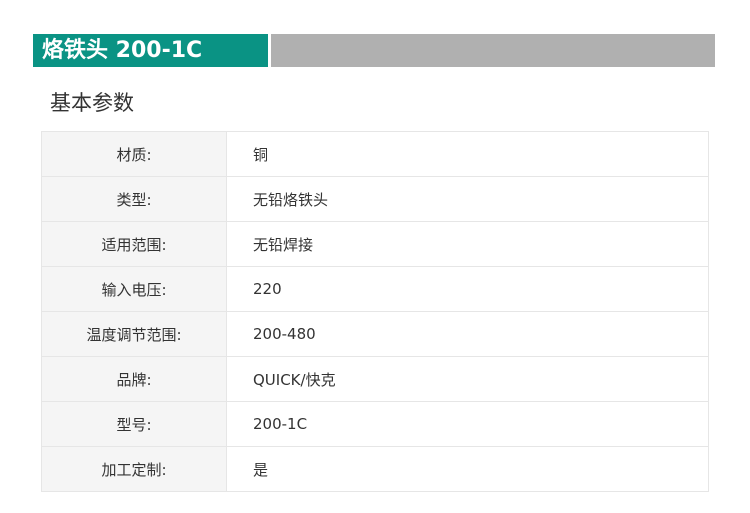 This screenshot has width=750, height=513. Describe the element at coordinates (134, 154) in the screenshot. I see `spec-label: 材质:` at that location.